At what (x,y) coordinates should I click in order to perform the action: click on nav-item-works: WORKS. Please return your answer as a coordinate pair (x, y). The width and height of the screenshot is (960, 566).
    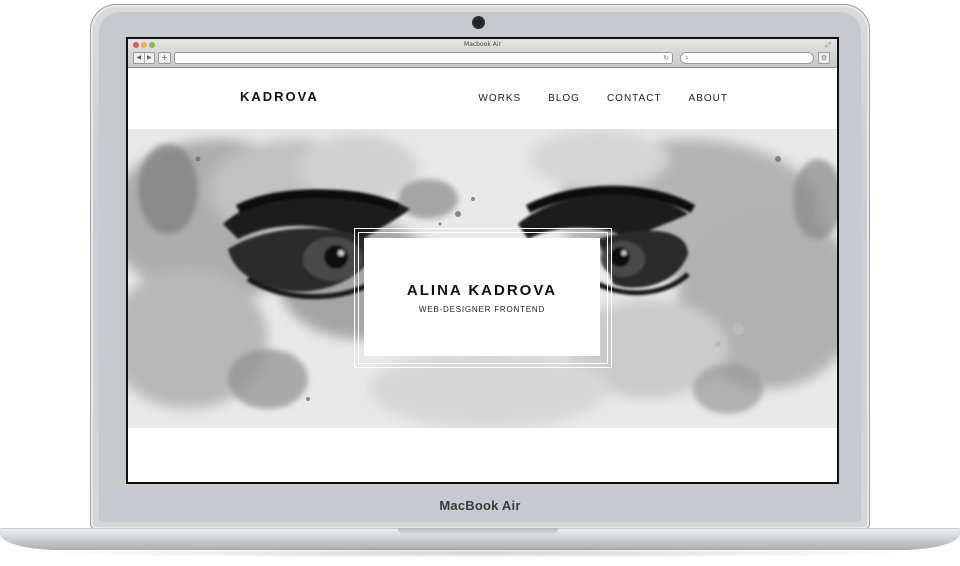
    Looking at the image, I should click on (499, 98).